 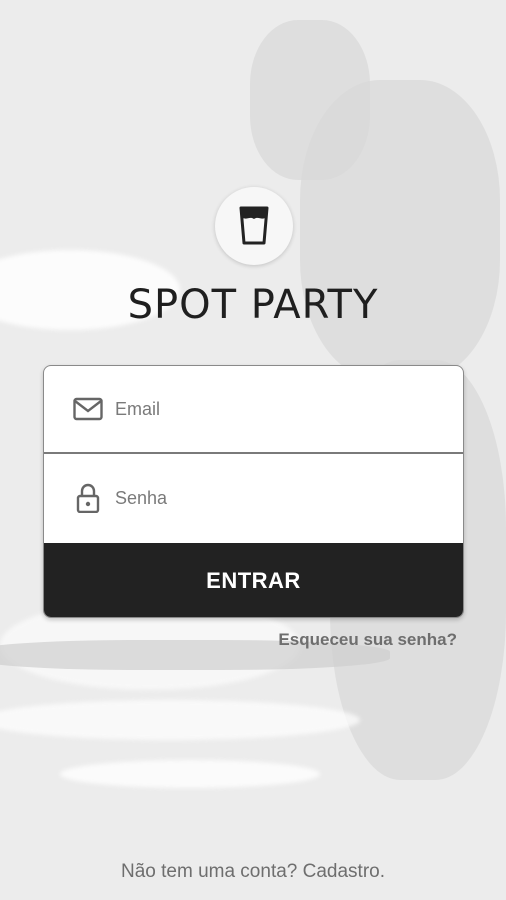 What do you see at coordinates (265, 498) in the screenshot?
I see `password-input` at bounding box center [265, 498].